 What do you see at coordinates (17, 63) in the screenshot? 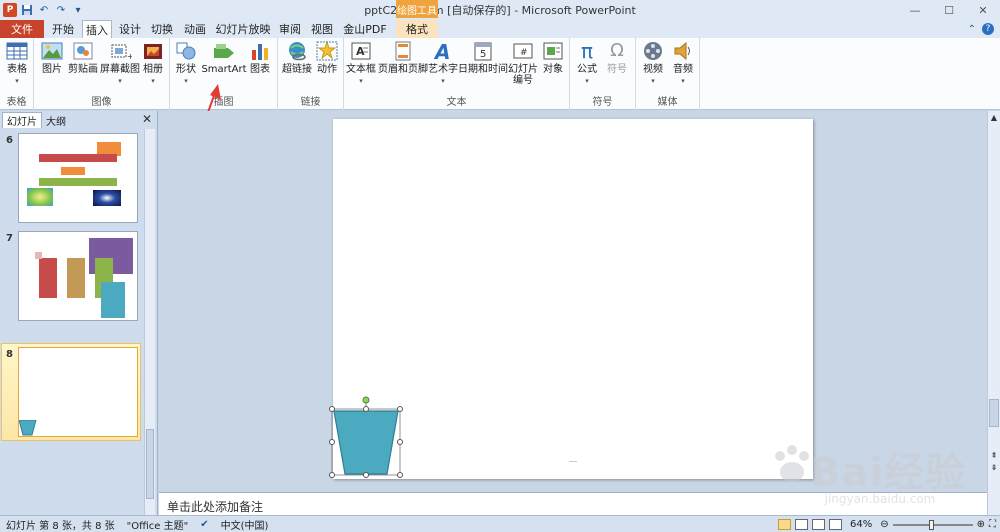
I see `table-button: 表格 ▾` at bounding box center [17, 63].